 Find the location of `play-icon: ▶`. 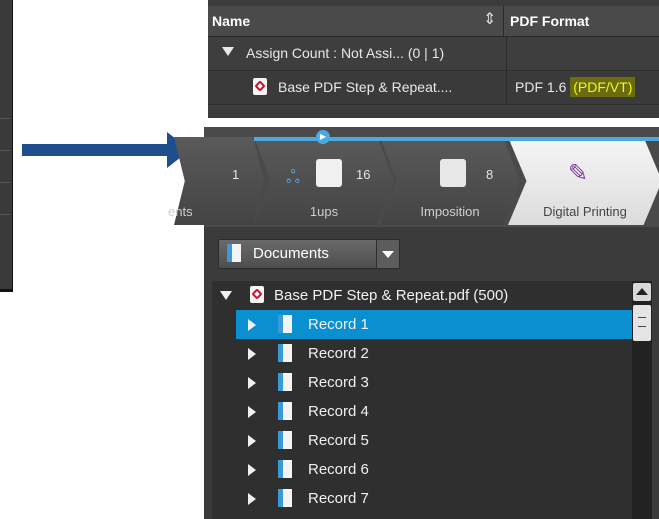

play-icon: ▶ is located at coordinates (323, 137).